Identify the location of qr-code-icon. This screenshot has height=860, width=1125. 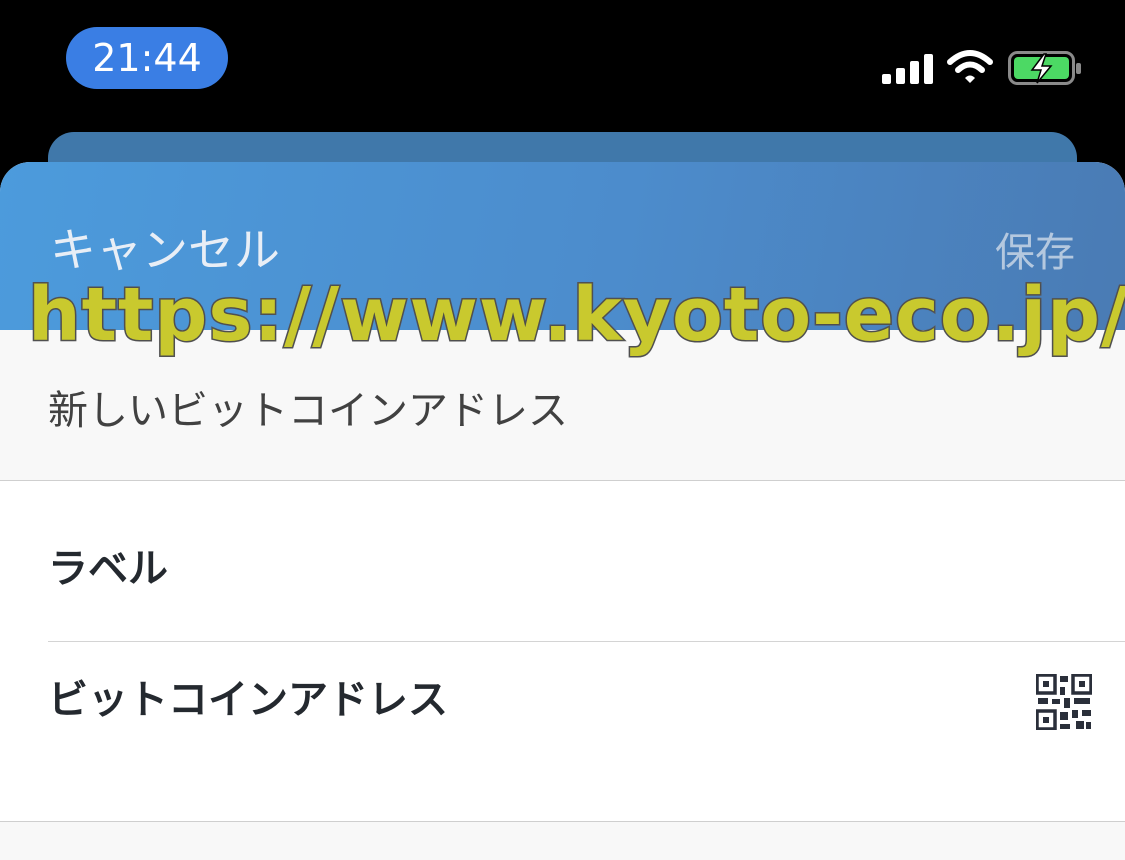
(1064, 702).